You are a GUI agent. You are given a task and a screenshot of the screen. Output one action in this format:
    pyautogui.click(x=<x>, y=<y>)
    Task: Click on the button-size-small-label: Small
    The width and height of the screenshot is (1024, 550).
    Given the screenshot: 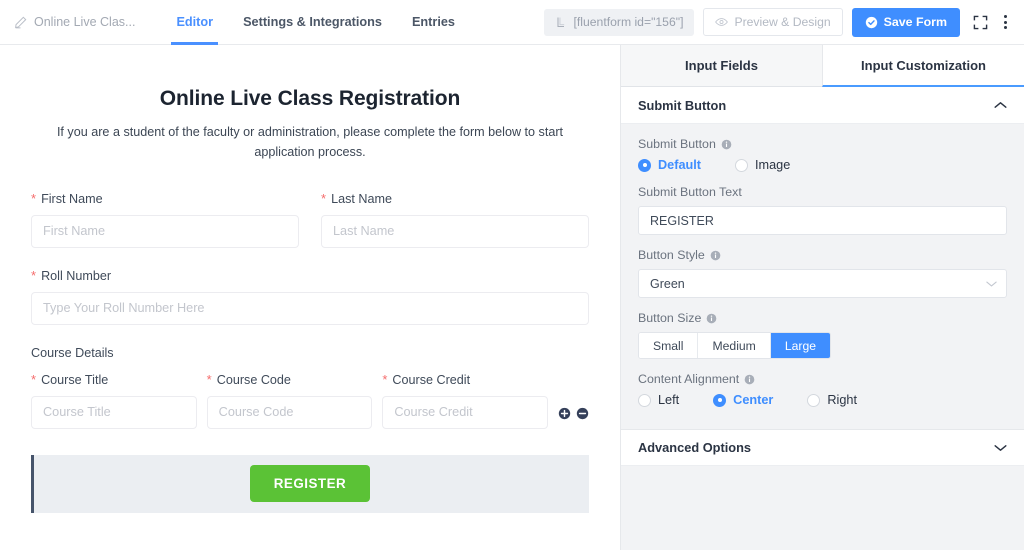 What is the action you would take?
    pyautogui.click(x=668, y=345)
    